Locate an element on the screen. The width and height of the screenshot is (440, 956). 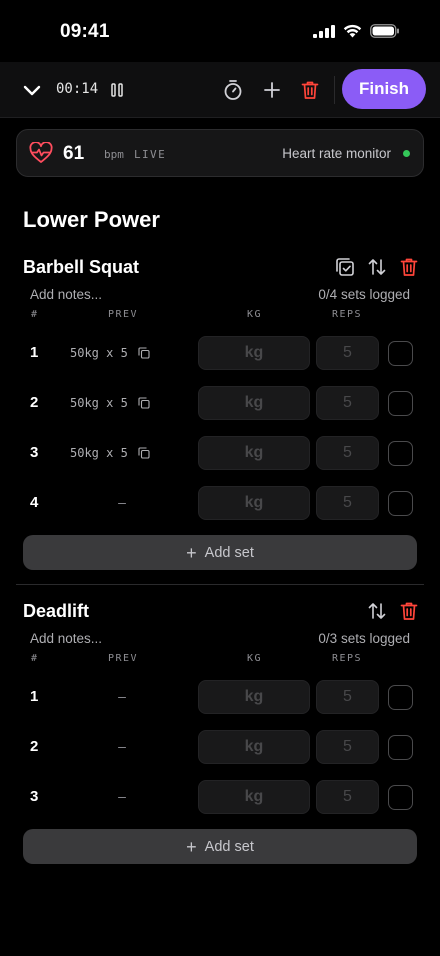
superset-button is located at coordinates (345, 267).